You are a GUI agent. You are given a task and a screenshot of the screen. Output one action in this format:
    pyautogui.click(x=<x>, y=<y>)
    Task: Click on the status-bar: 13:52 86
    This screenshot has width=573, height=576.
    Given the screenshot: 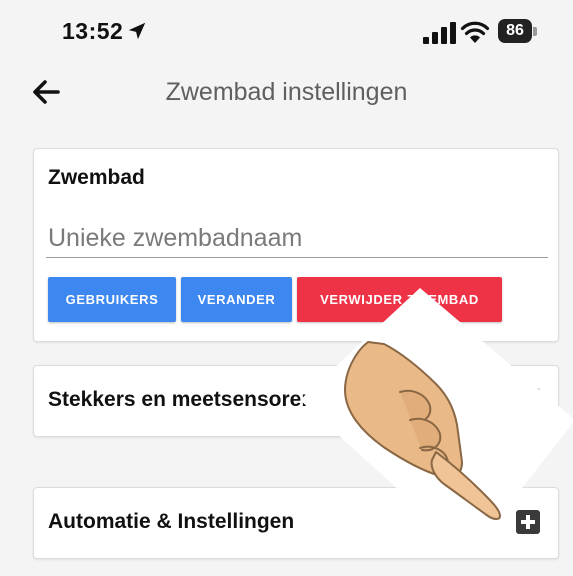 What is the action you would take?
    pyautogui.click(x=286, y=32)
    